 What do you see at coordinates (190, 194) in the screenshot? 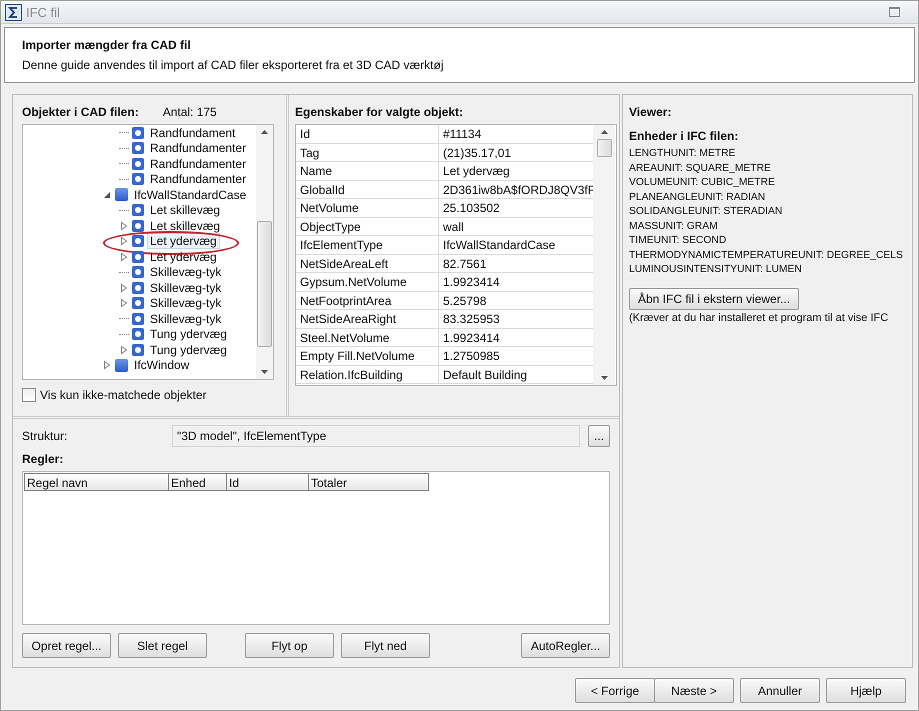
I see `tree-item: IfcWallStandardCase` at bounding box center [190, 194].